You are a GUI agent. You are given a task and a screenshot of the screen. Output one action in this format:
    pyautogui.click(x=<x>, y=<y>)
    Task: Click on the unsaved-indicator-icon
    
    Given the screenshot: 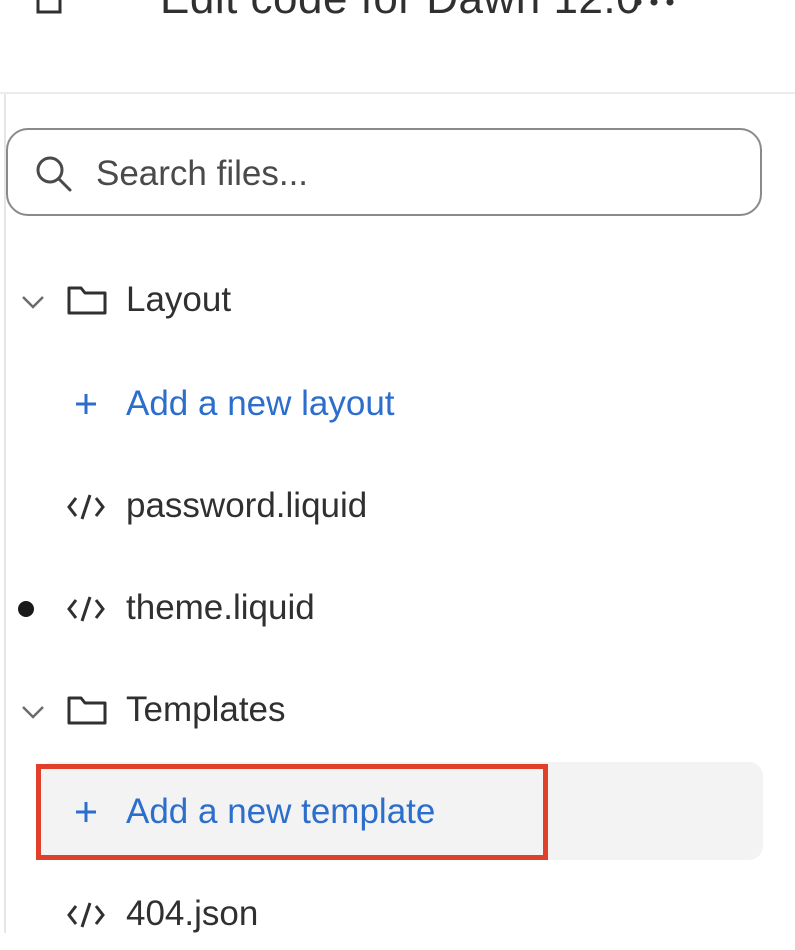 What is the action you would take?
    pyautogui.click(x=26, y=609)
    